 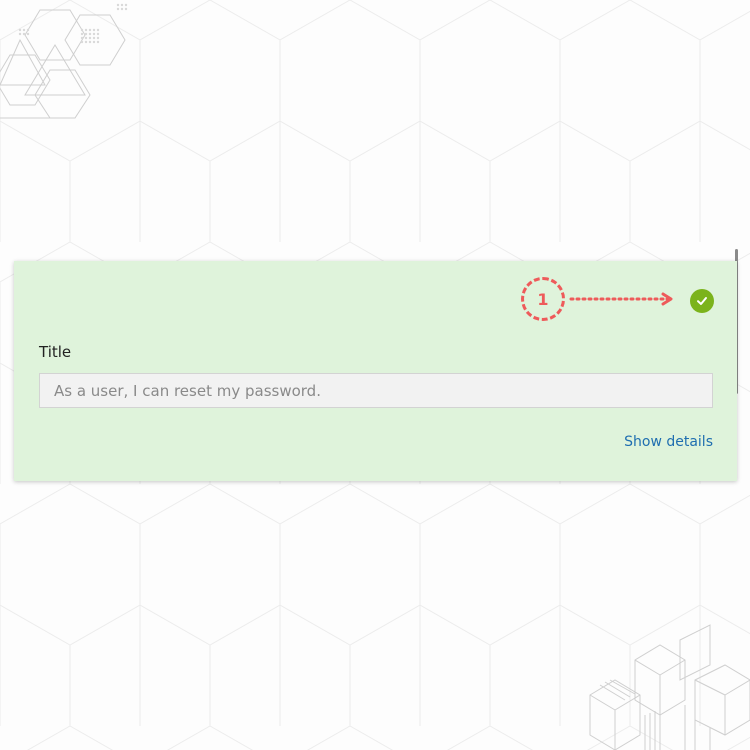 I want to click on title-label: Title, so click(x=55, y=352).